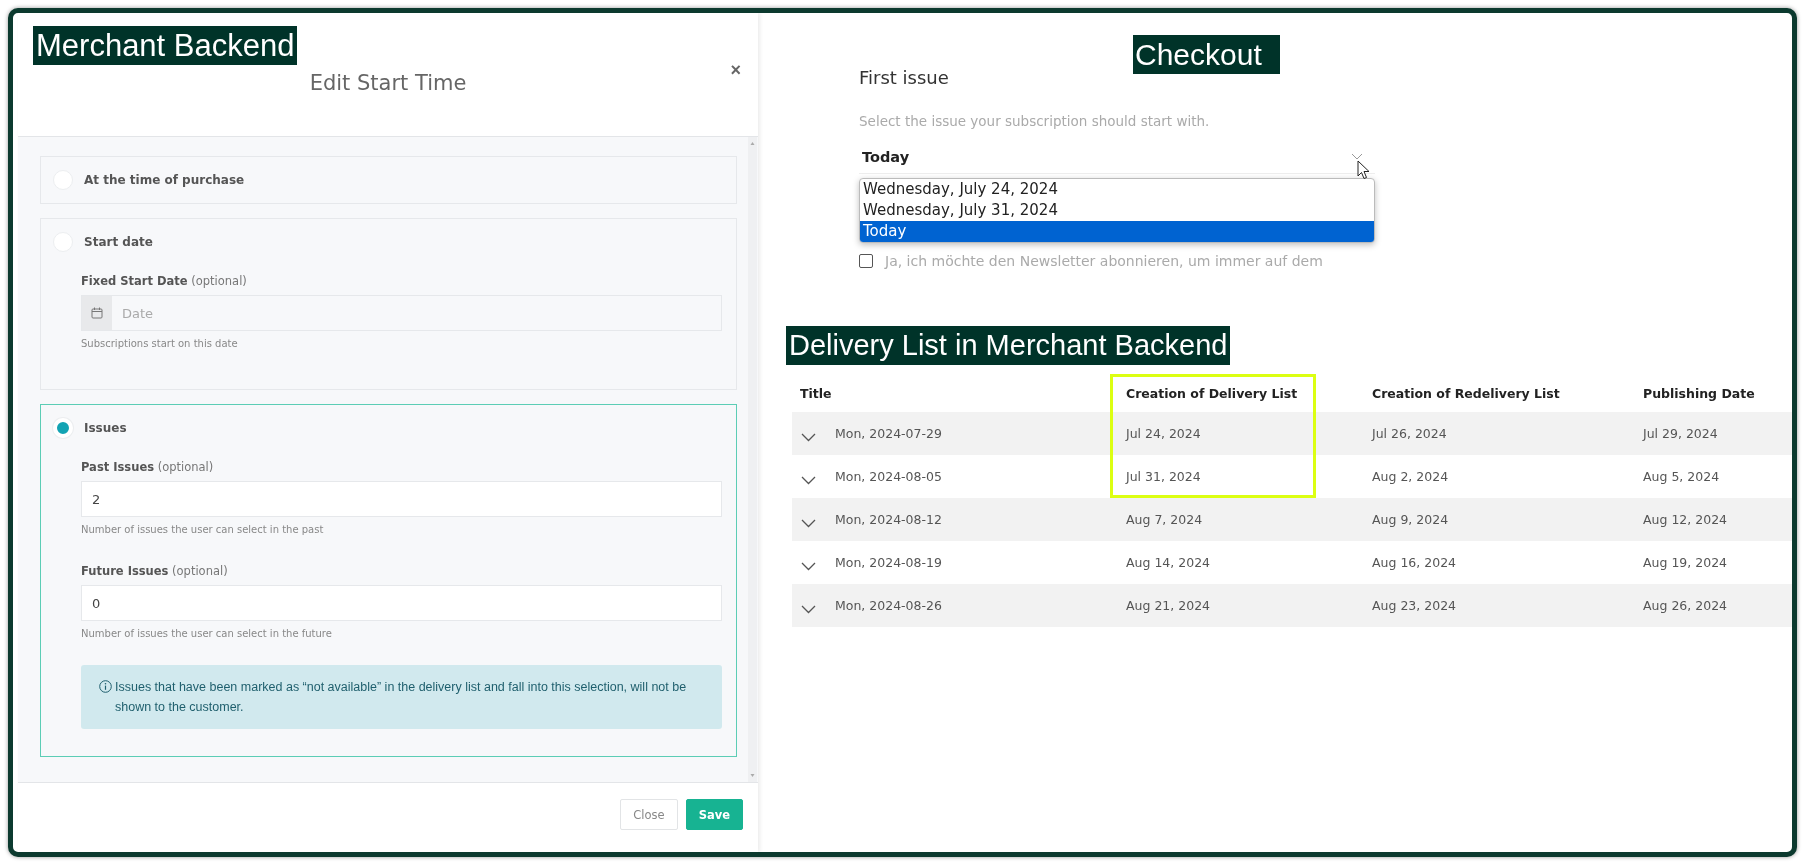  I want to click on table-cell: Aug 16, 2024, so click(1414, 562).